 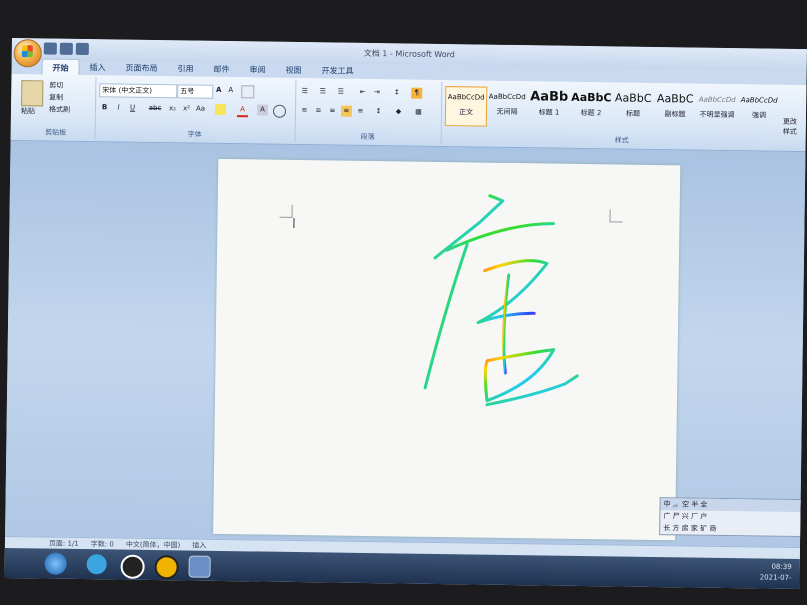 What do you see at coordinates (376, 92) in the screenshot?
I see `increase-indent-icon: ⇥` at bounding box center [376, 92].